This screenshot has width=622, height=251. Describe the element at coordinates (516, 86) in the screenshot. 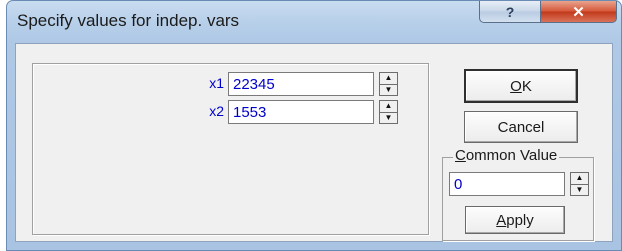

I see `ok-mnemonic: O` at that location.